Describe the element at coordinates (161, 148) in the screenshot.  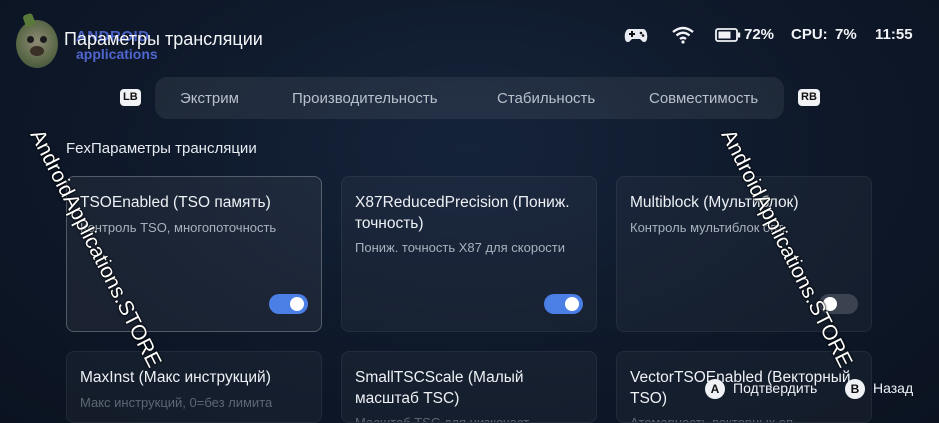
I see `section-title: FexПараметры трансляции` at that location.